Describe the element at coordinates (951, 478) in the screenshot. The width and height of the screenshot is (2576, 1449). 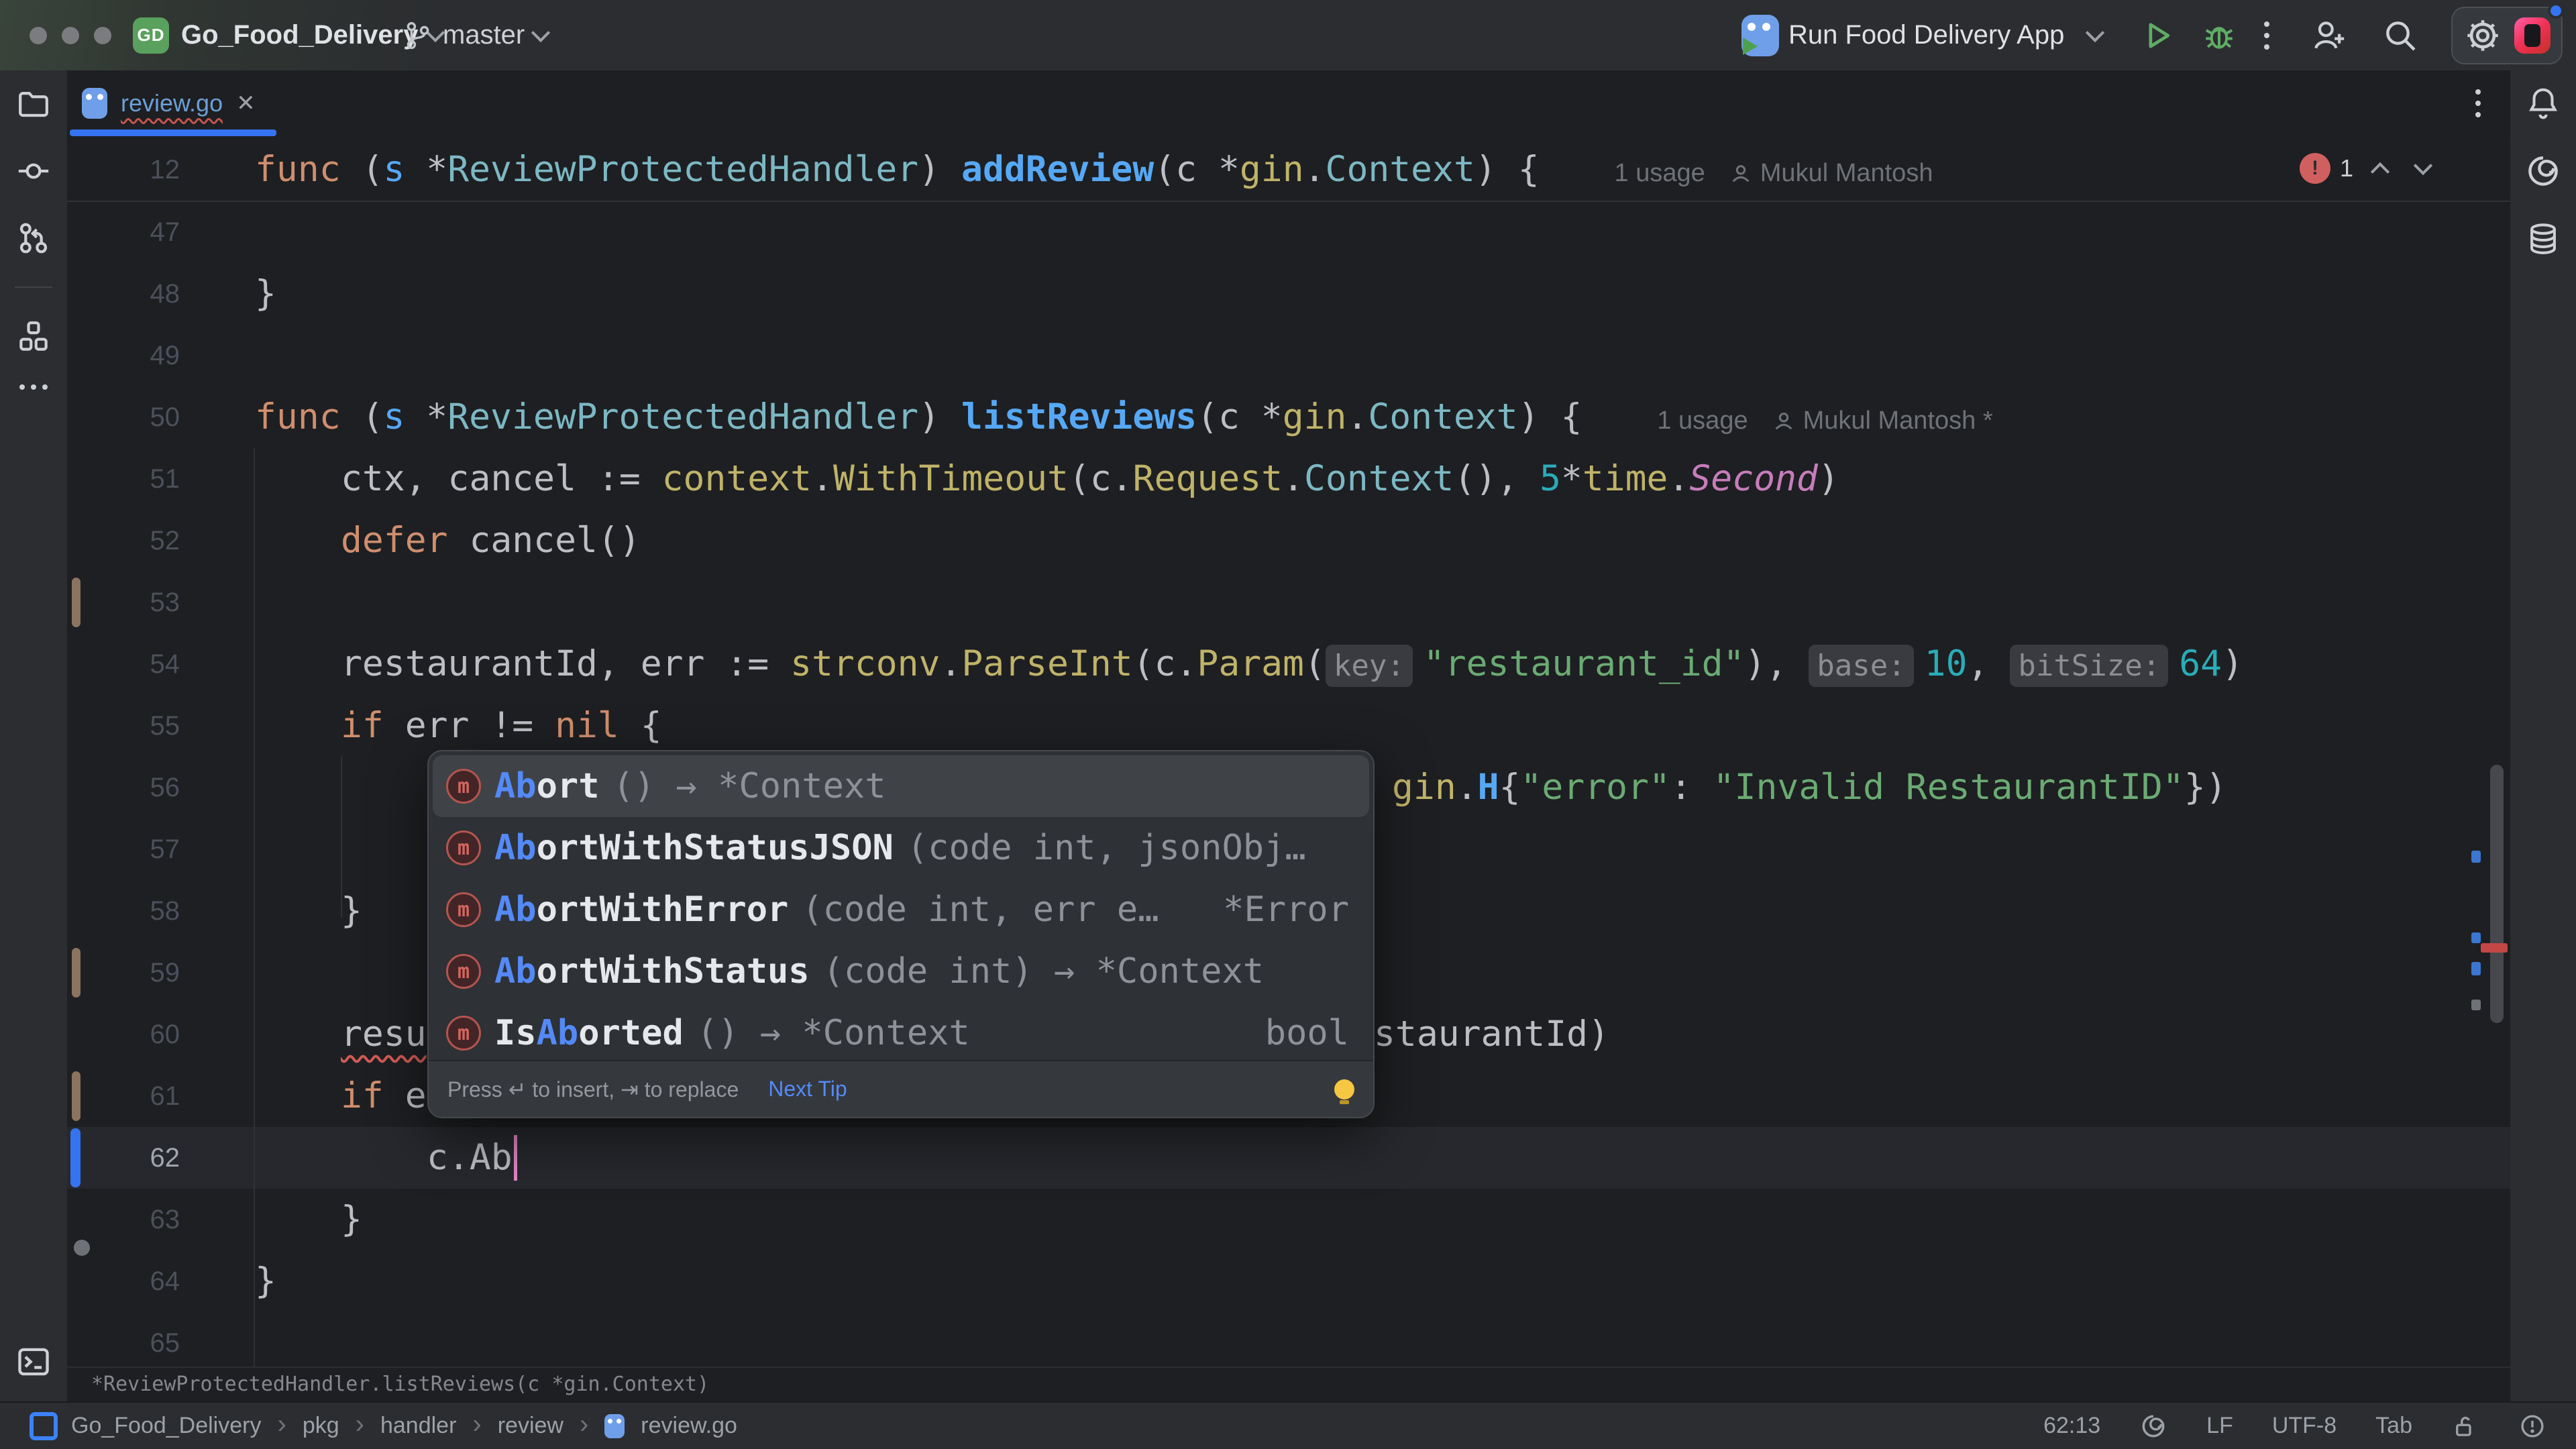
I see `code-token: WithTimeout` at that location.